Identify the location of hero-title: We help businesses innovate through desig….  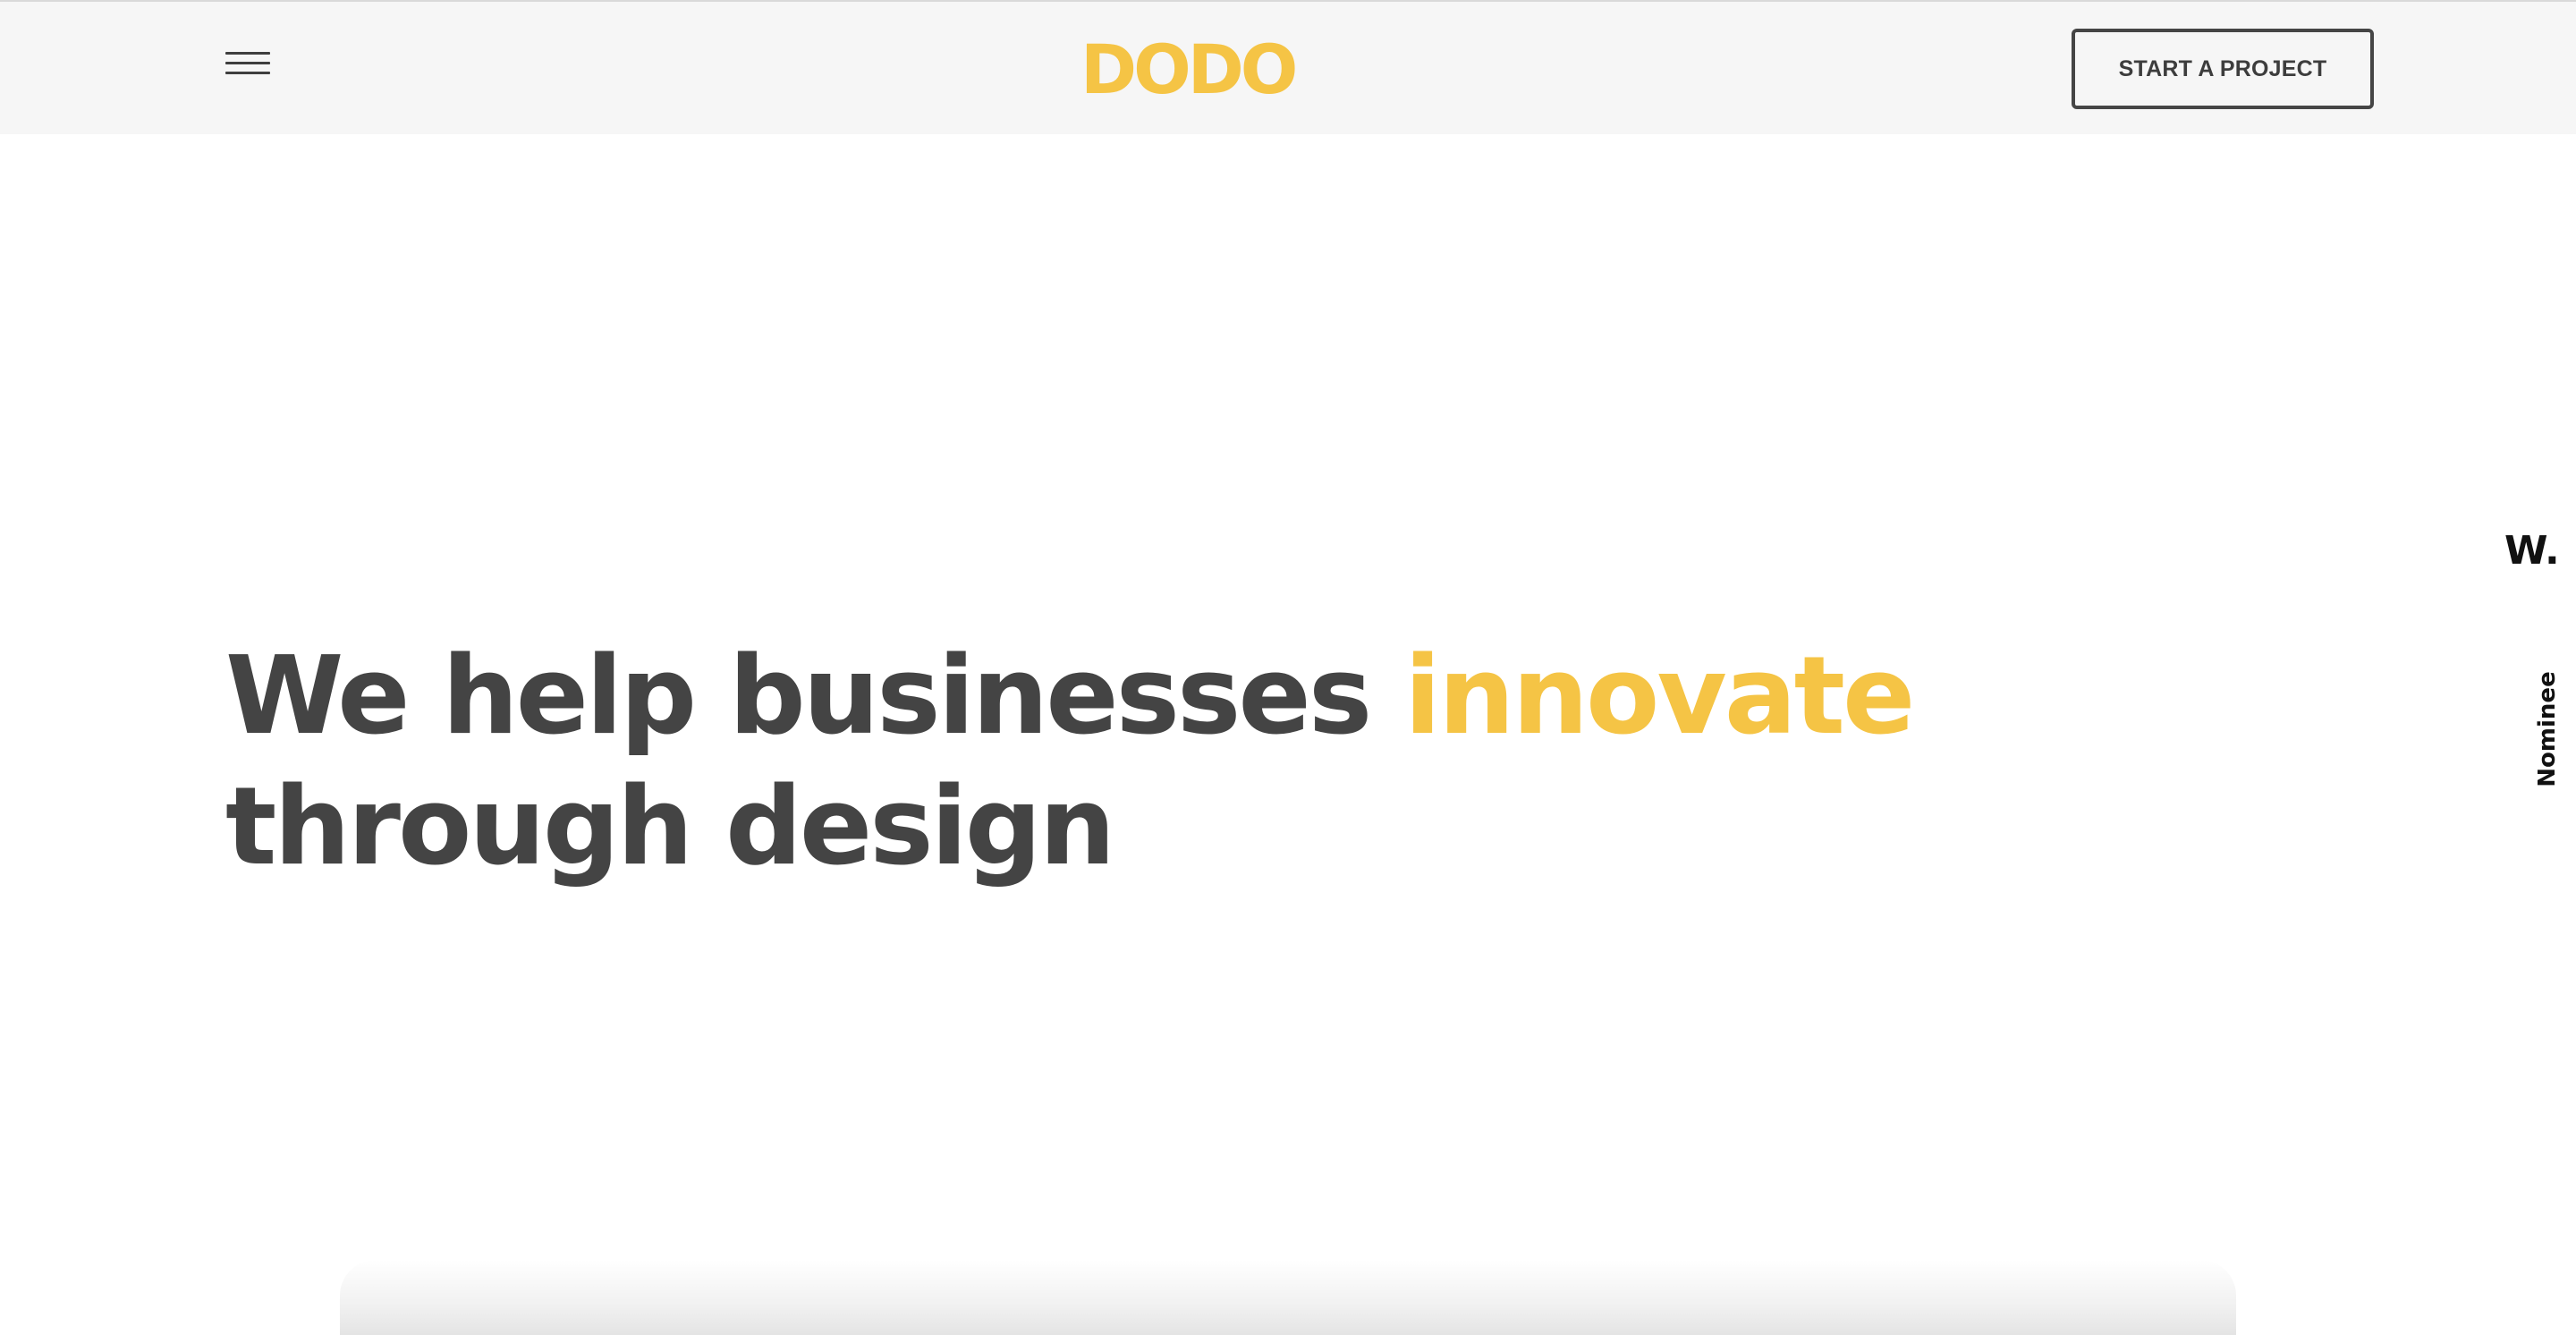
(1075, 762).